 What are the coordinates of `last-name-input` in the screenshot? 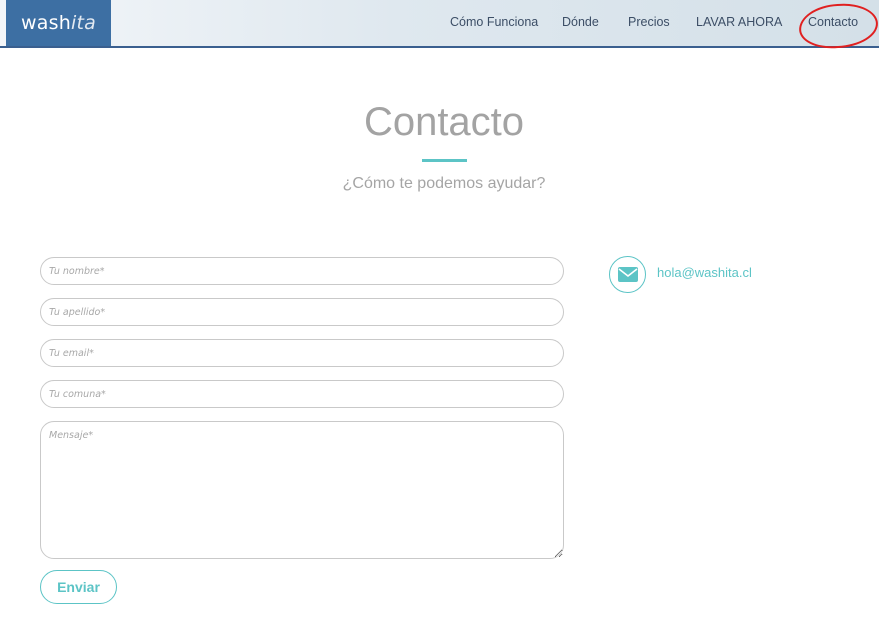 It's located at (302, 312).